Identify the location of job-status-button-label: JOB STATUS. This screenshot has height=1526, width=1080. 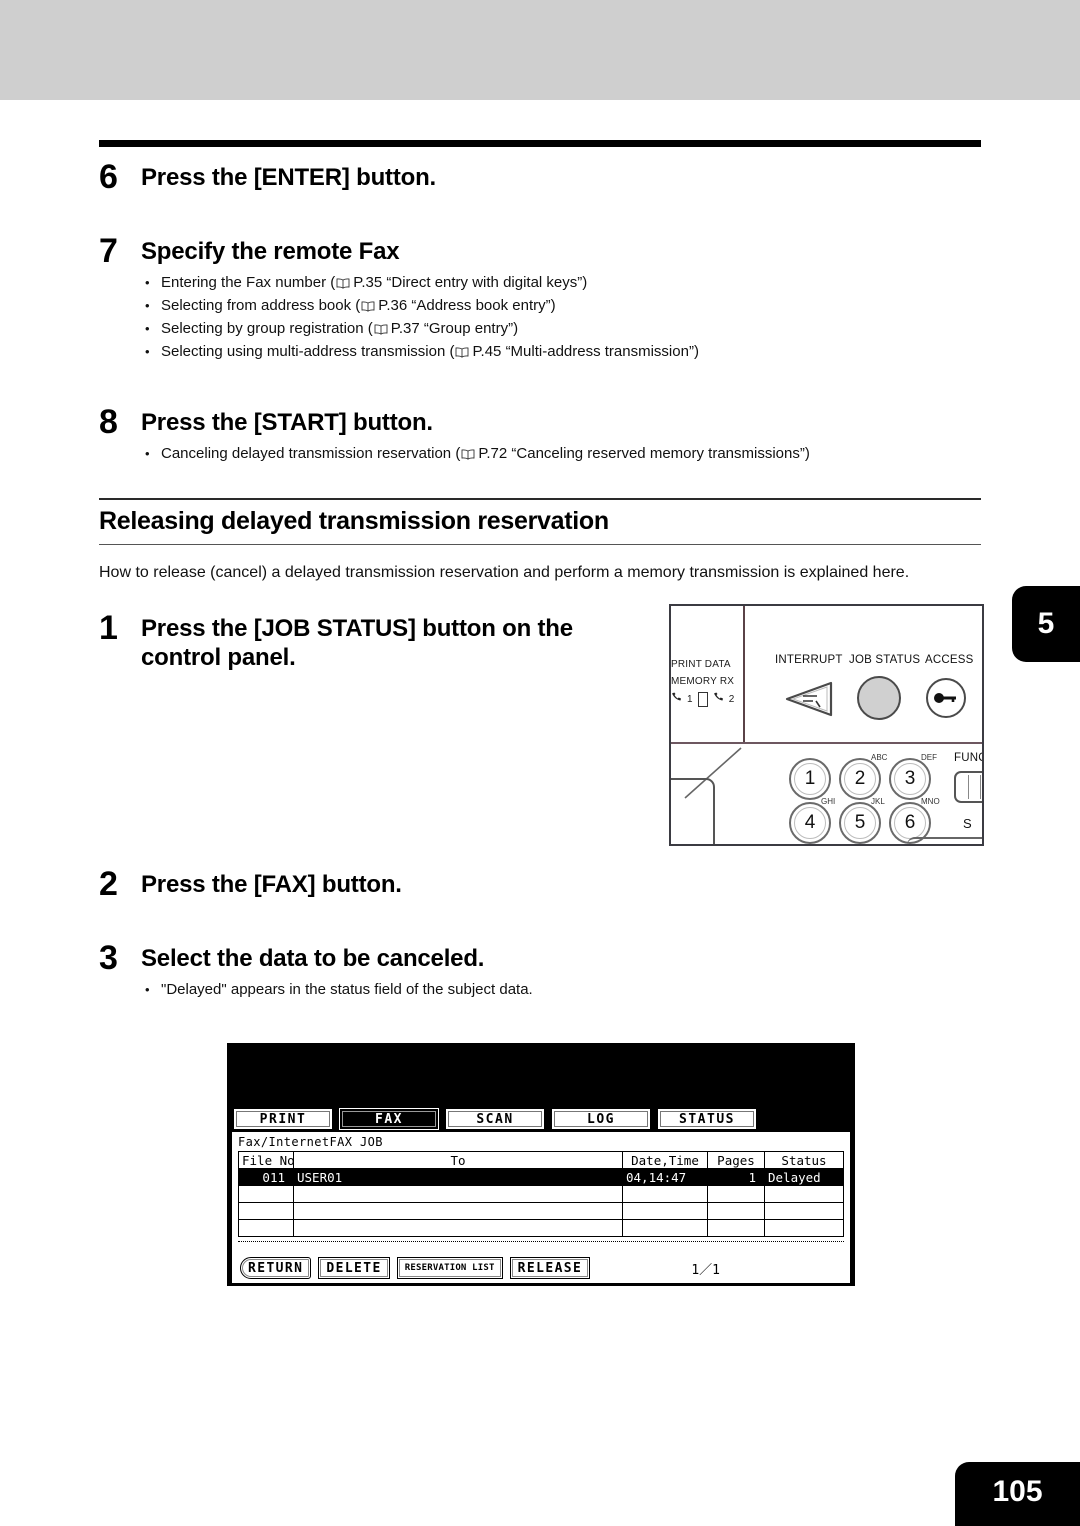
(885, 660).